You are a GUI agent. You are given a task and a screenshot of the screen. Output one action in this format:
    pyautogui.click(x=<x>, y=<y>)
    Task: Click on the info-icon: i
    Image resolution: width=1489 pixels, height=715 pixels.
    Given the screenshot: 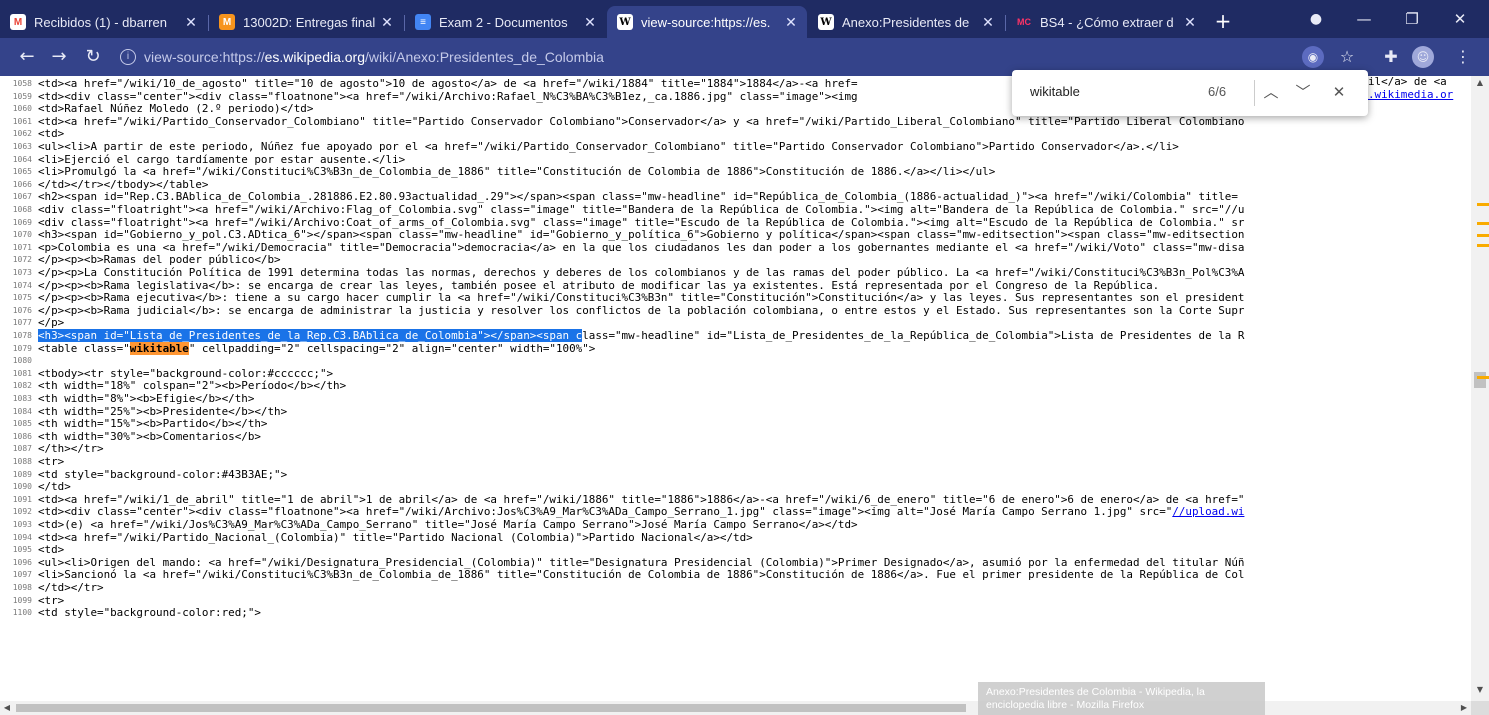 What is the action you would take?
    pyautogui.click(x=128, y=57)
    